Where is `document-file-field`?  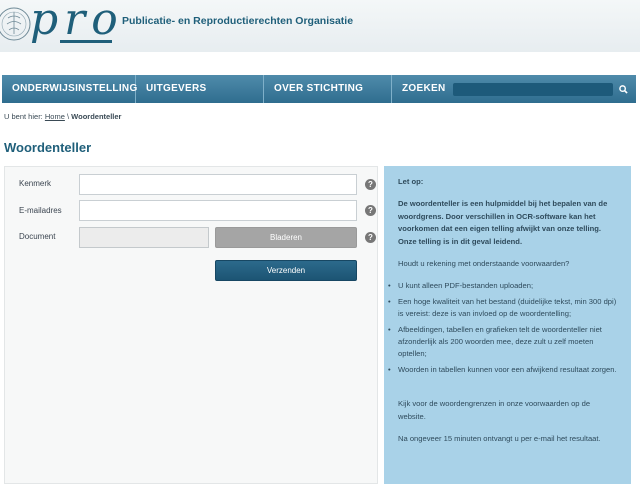
document-file-field is located at coordinates (144, 237).